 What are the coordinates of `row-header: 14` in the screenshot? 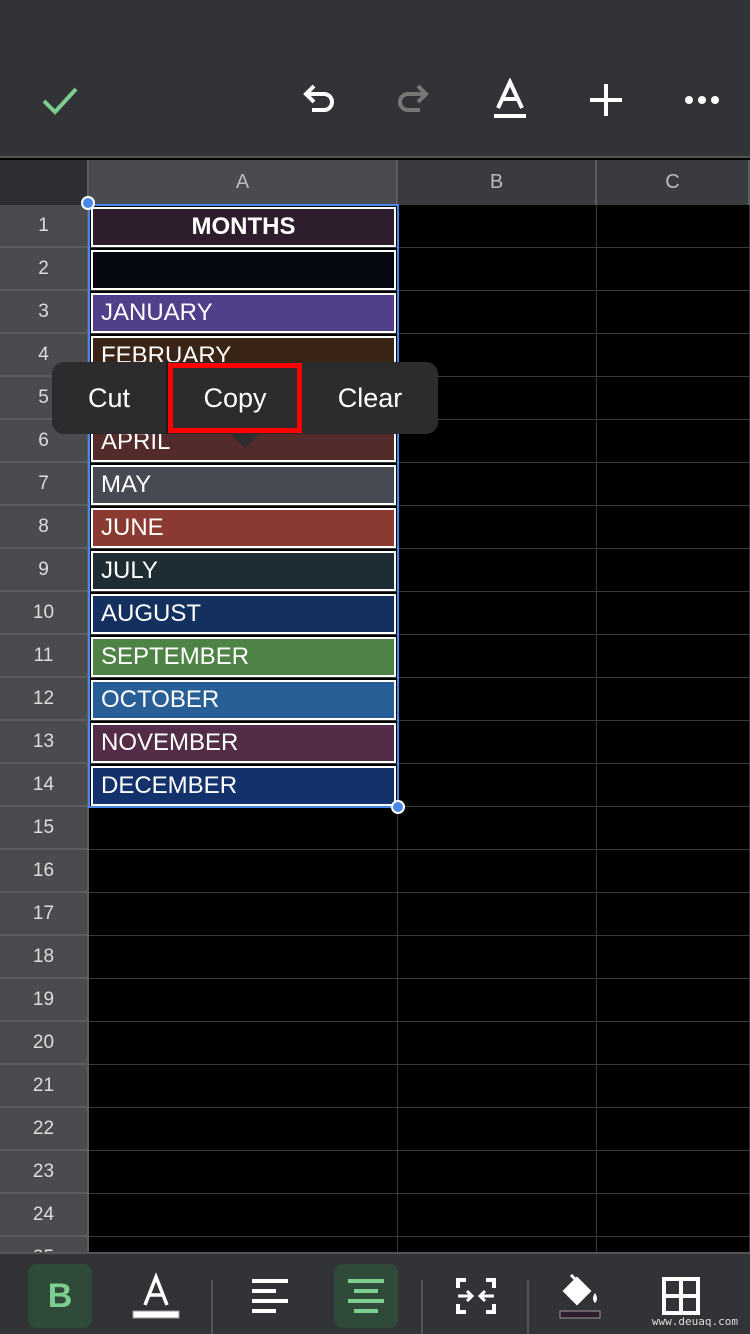 It's located at (44, 785).